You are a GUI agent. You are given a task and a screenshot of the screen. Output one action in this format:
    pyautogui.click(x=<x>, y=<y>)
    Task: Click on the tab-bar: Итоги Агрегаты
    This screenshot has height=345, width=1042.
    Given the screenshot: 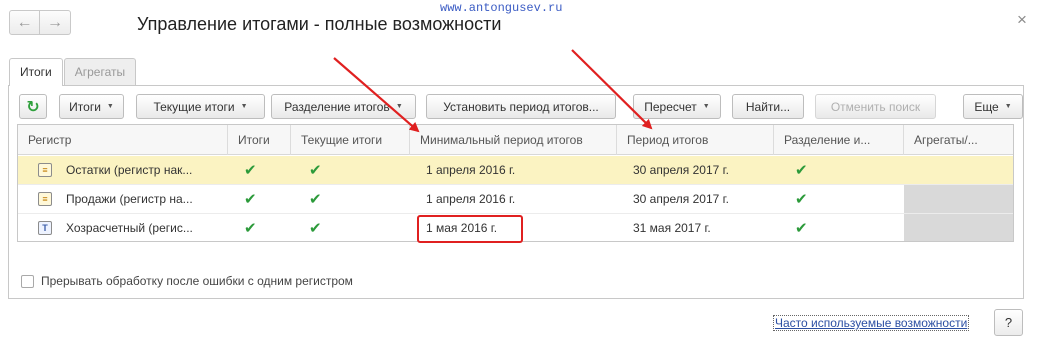 What is the action you would take?
    pyautogui.click(x=73, y=72)
    